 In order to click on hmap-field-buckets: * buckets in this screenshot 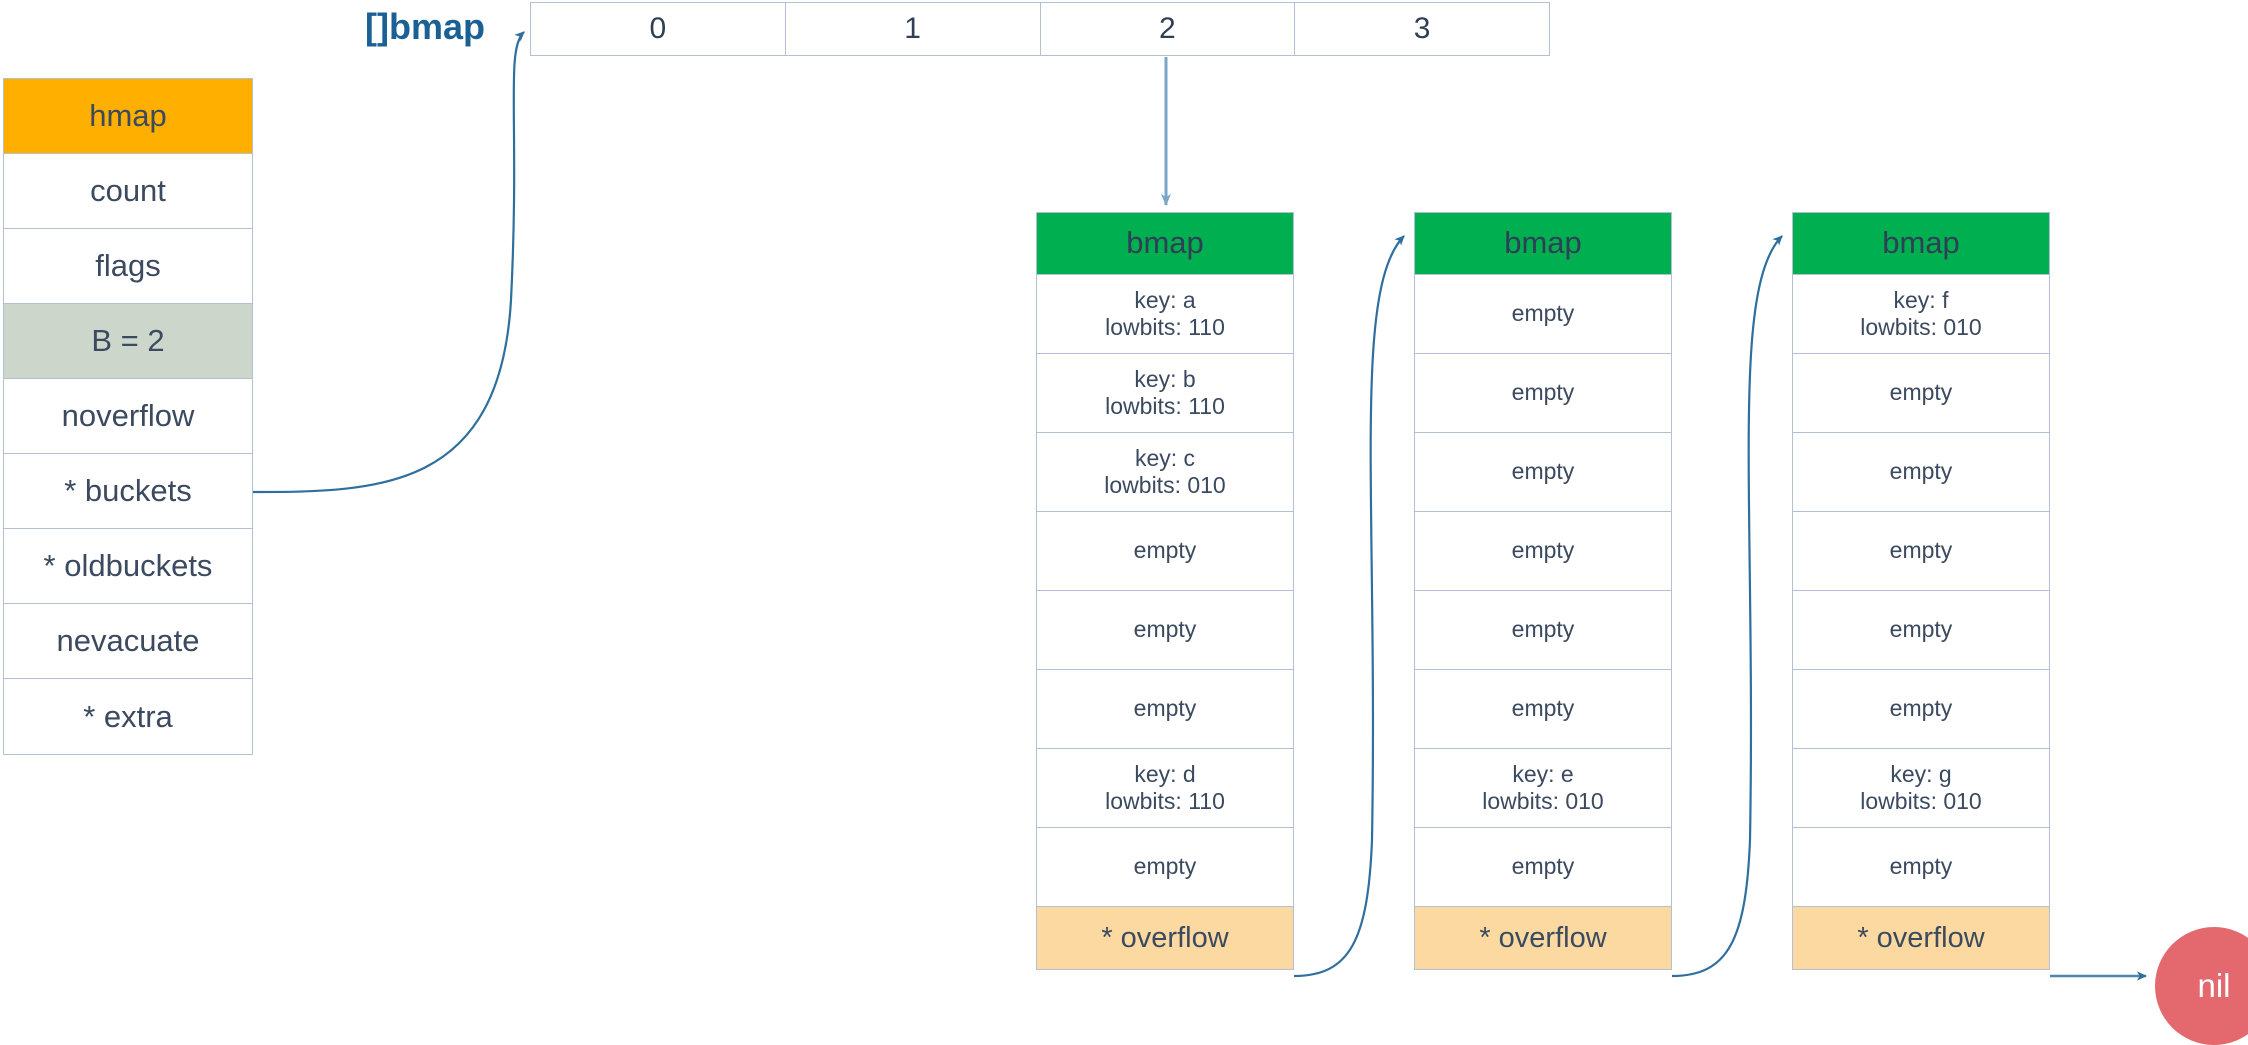, I will do `click(128, 491)`.